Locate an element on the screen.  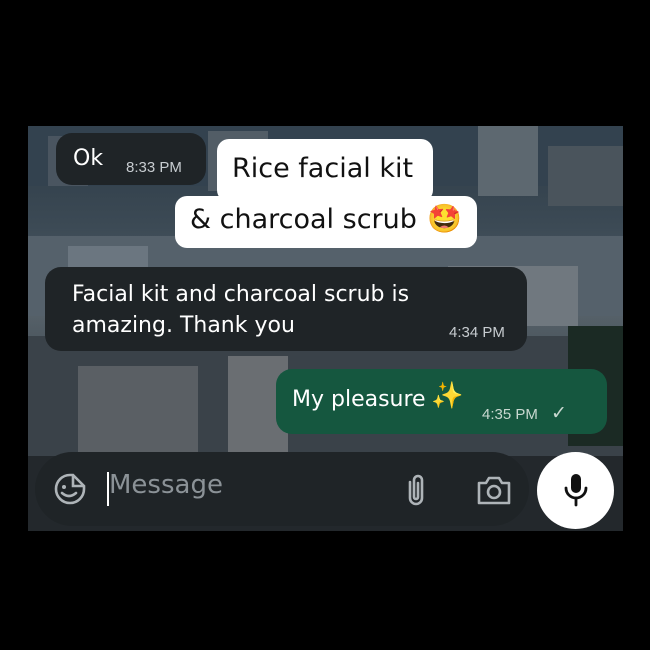
message-bubble-ok: Ok 8:33 PM is located at coordinates (131, 159).